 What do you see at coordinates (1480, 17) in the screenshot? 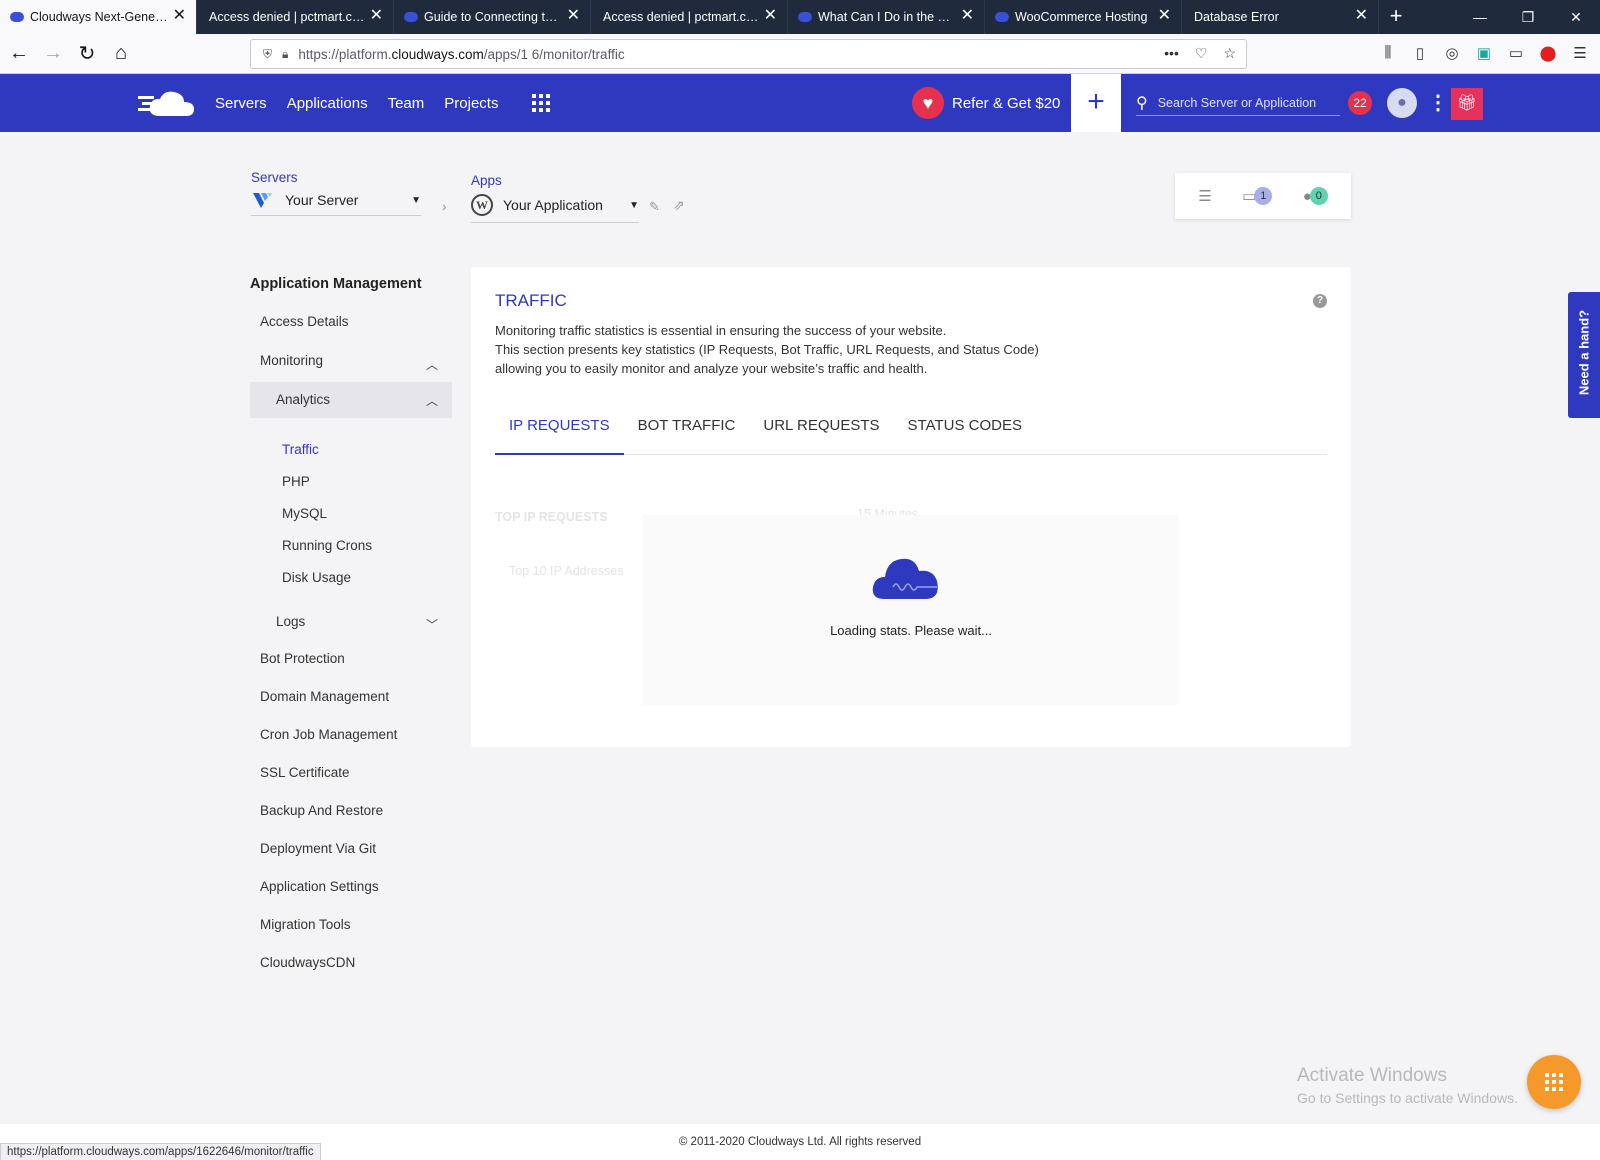
I see `minimize-icon: —` at bounding box center [1480, 17].